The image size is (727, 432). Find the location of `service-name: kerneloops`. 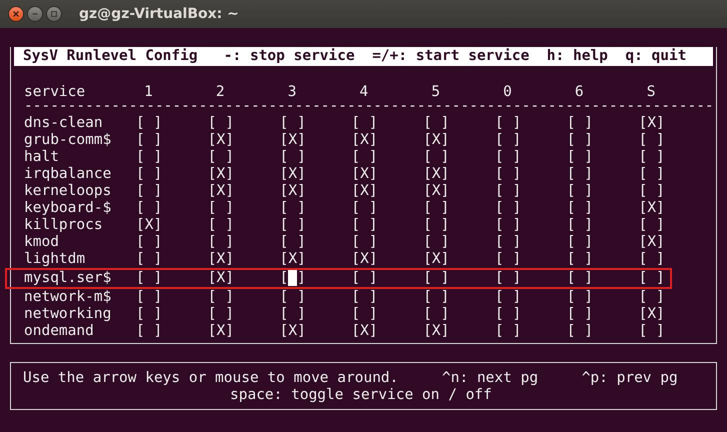

service-name: kerneloops is located at coordinates (80, 191).